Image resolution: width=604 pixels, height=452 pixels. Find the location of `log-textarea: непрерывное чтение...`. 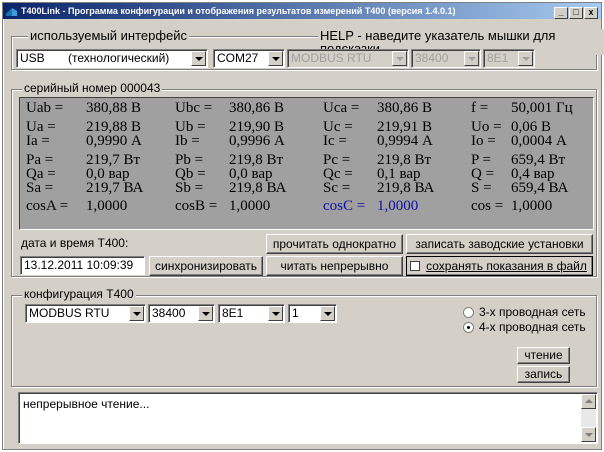

log-textarea: непрерывное чтение... is located at coordinates (308, 418).